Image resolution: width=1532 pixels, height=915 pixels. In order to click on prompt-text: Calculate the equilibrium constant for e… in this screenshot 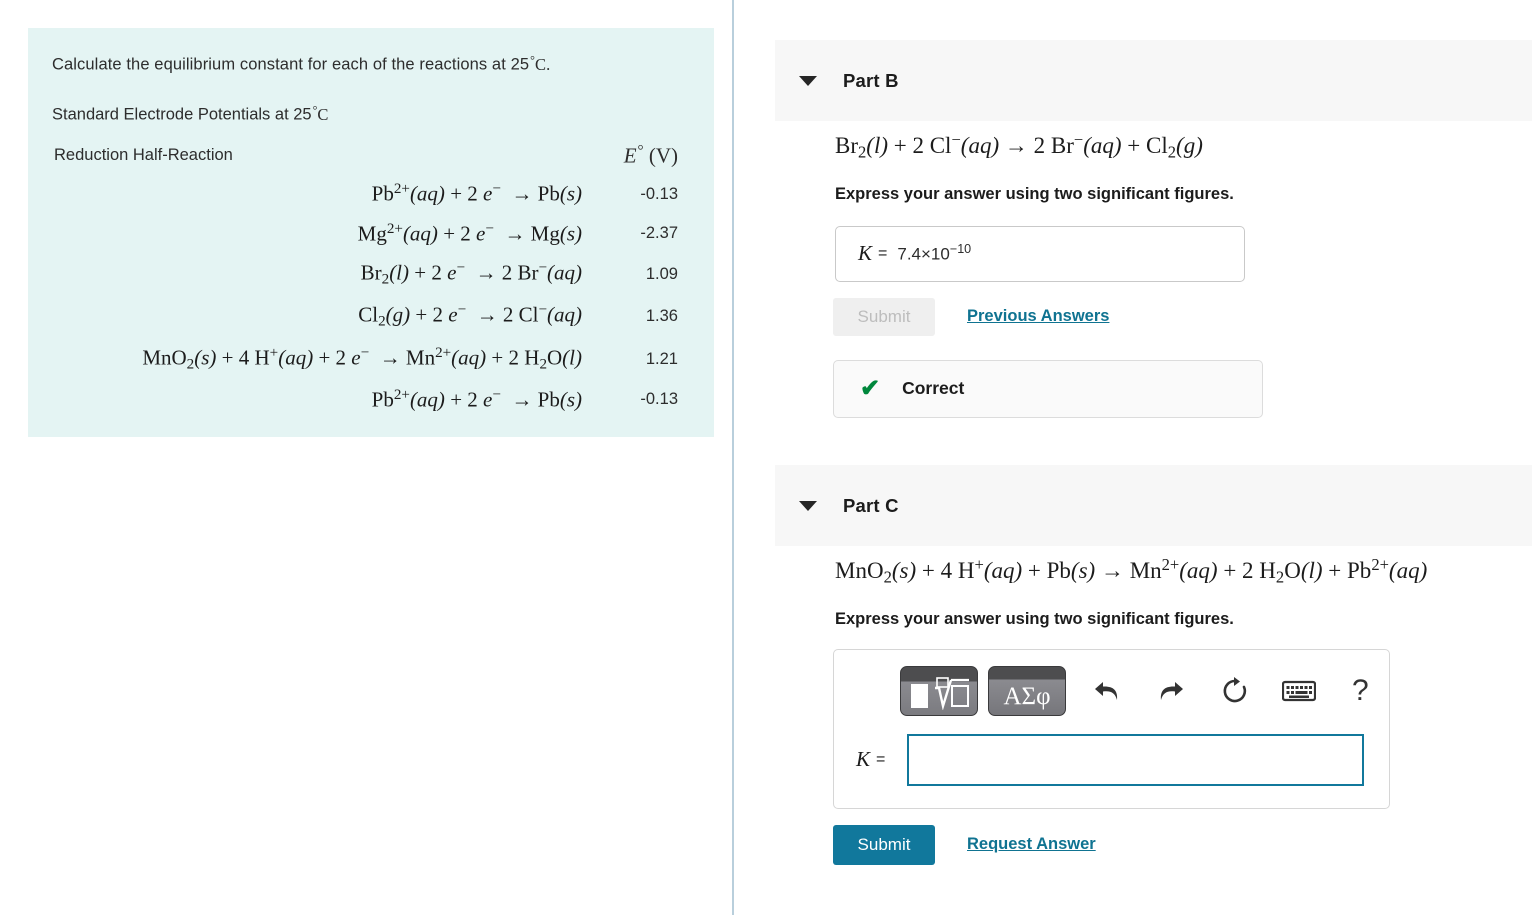, I will do `click(291, 64)`.